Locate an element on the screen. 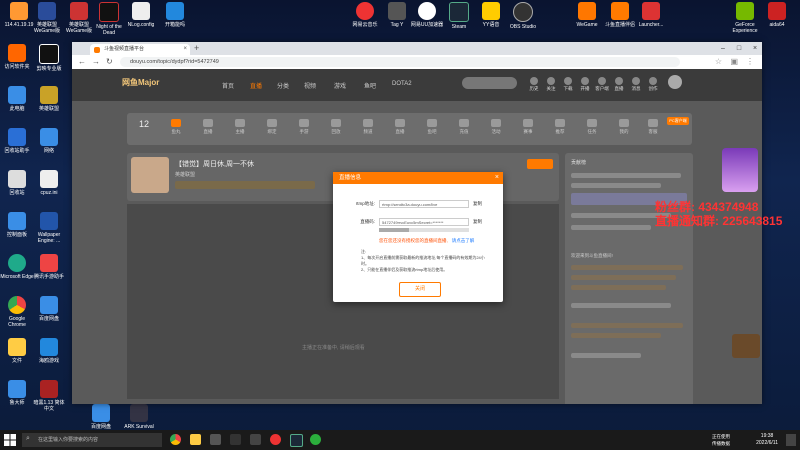 The height and width of the screenshot is (450, 800). desktop-icon: 访问软件夹 is located at coordinates (17, 57).